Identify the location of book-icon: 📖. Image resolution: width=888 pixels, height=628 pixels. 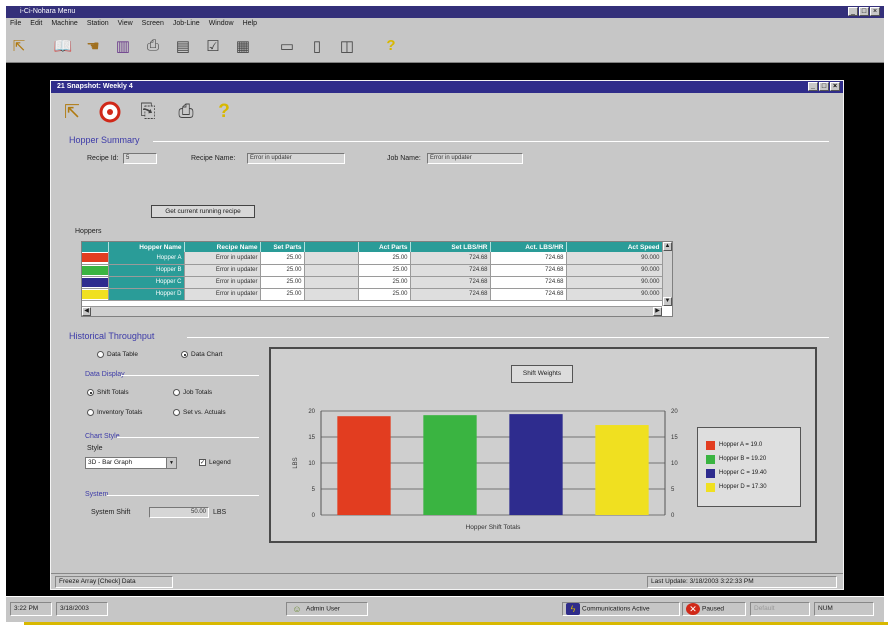
(63, 46).